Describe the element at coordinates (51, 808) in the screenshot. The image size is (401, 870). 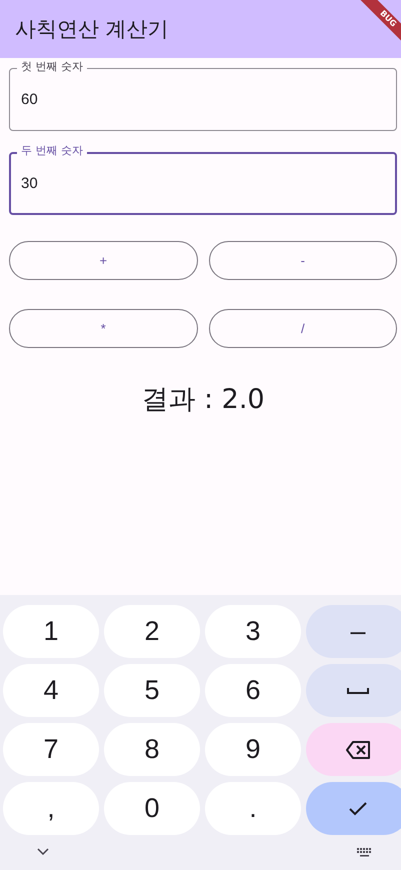
I see `keyboard-key: ,` at that location.